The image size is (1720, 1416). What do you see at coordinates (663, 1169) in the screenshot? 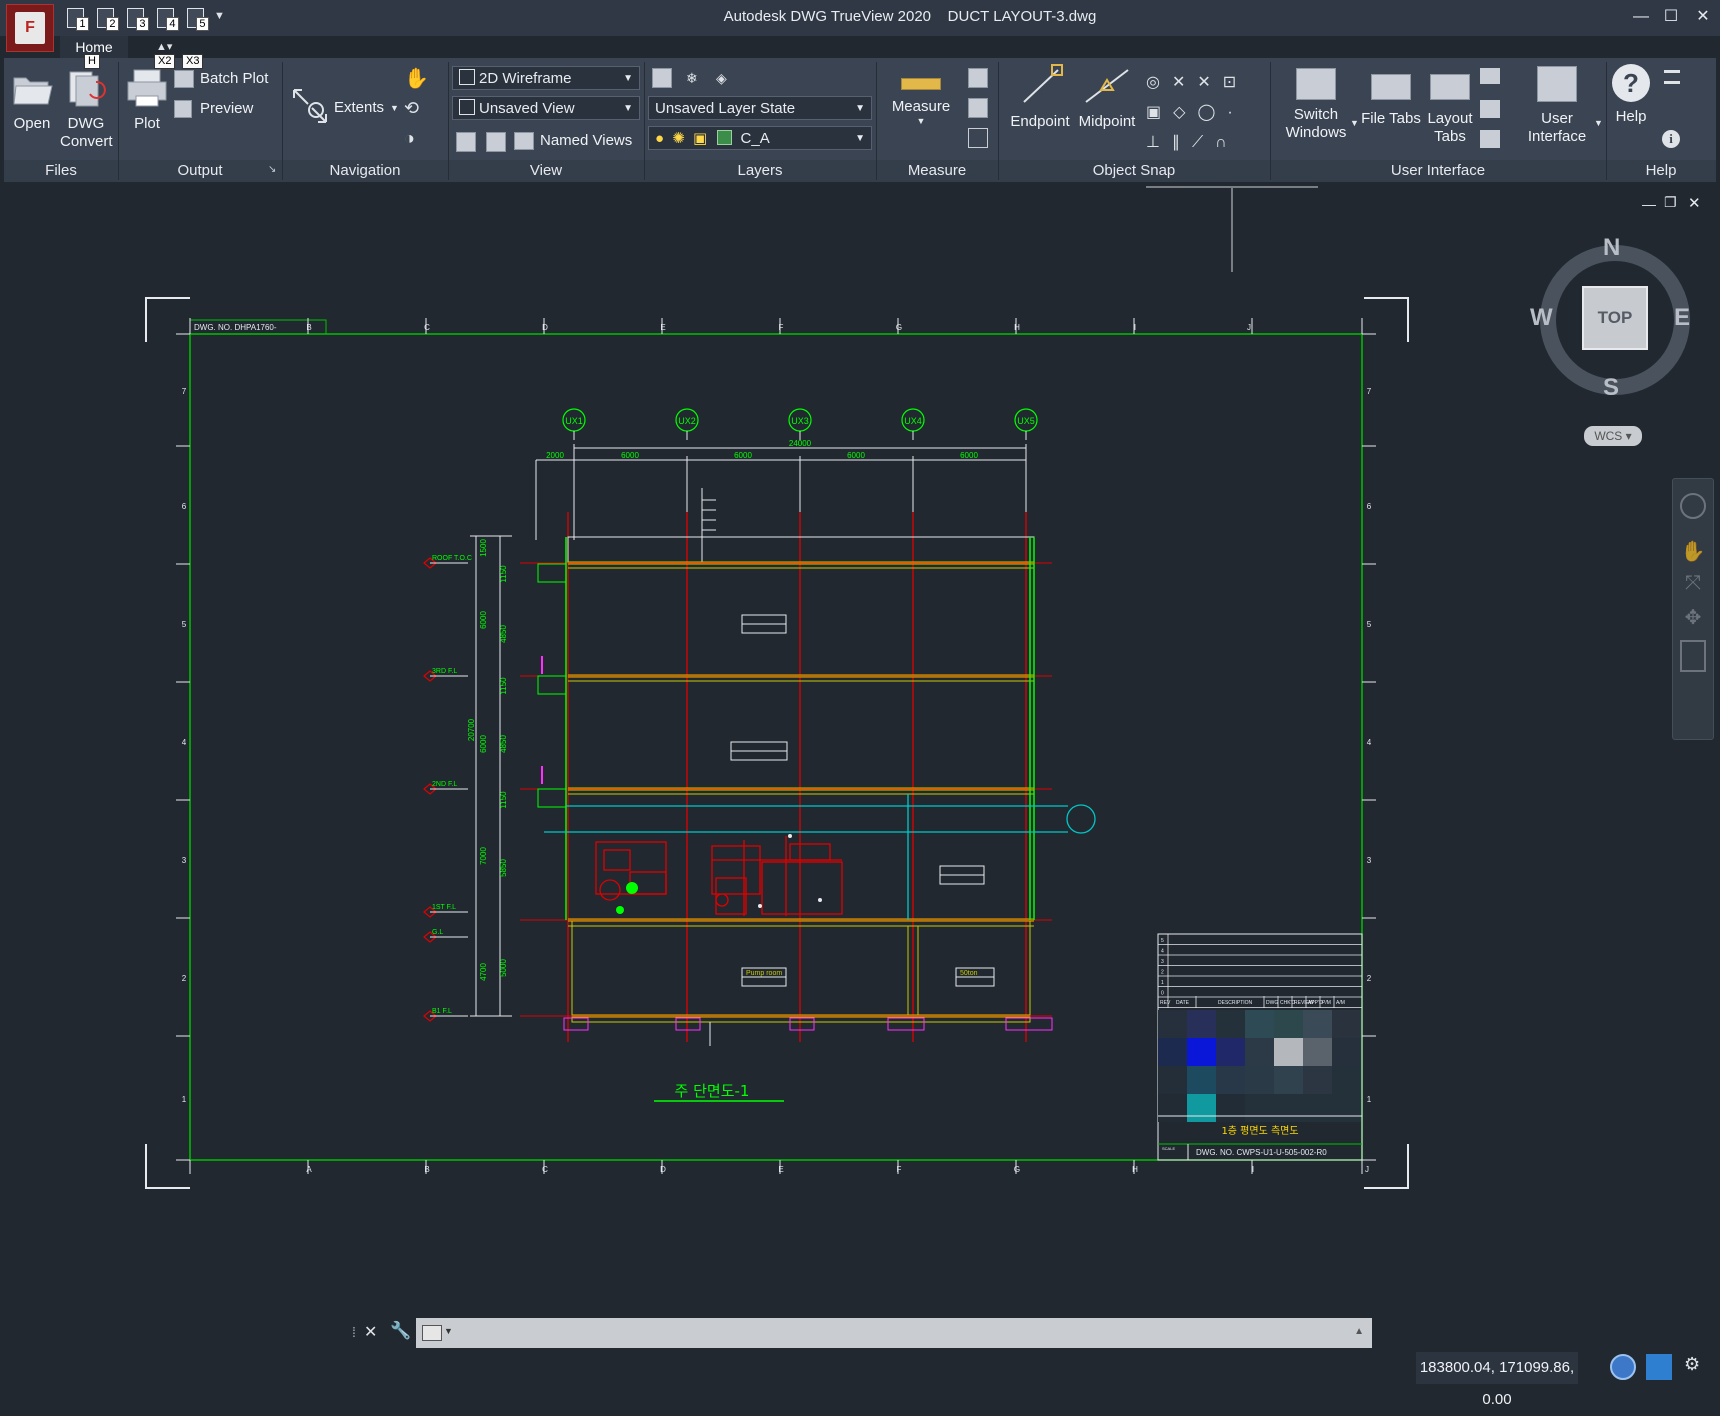
I see `border-letter-bottom: D` at bounding box center [663, 1169].